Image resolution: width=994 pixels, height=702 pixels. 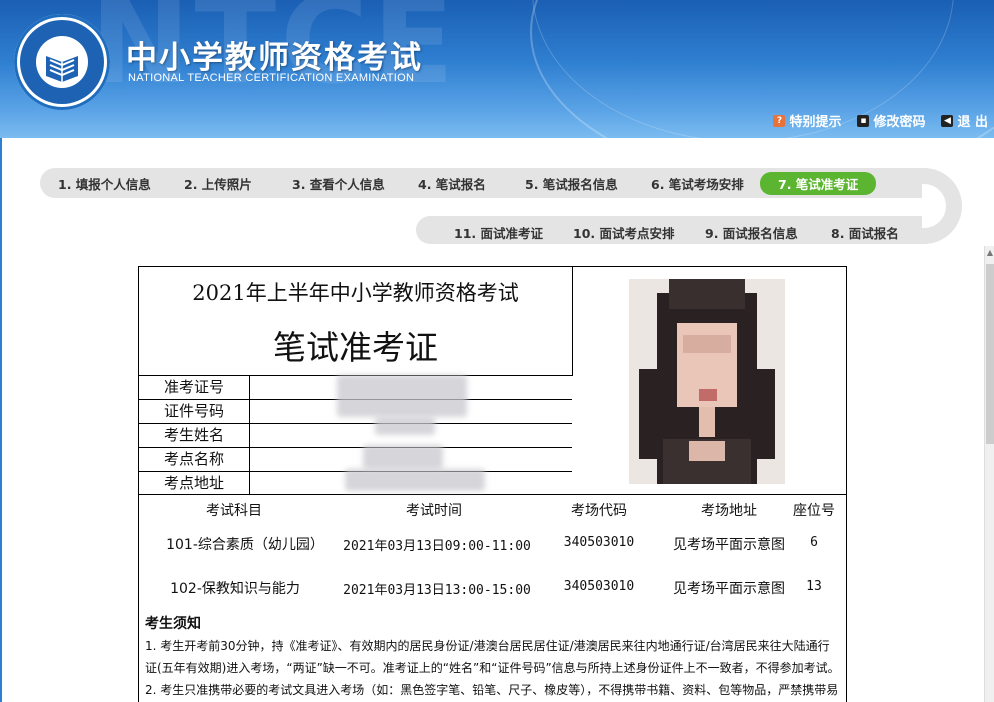 I want to click on step-written-exam-arrangement: 6. 笔试考场安排, so click(x=697, y=183).